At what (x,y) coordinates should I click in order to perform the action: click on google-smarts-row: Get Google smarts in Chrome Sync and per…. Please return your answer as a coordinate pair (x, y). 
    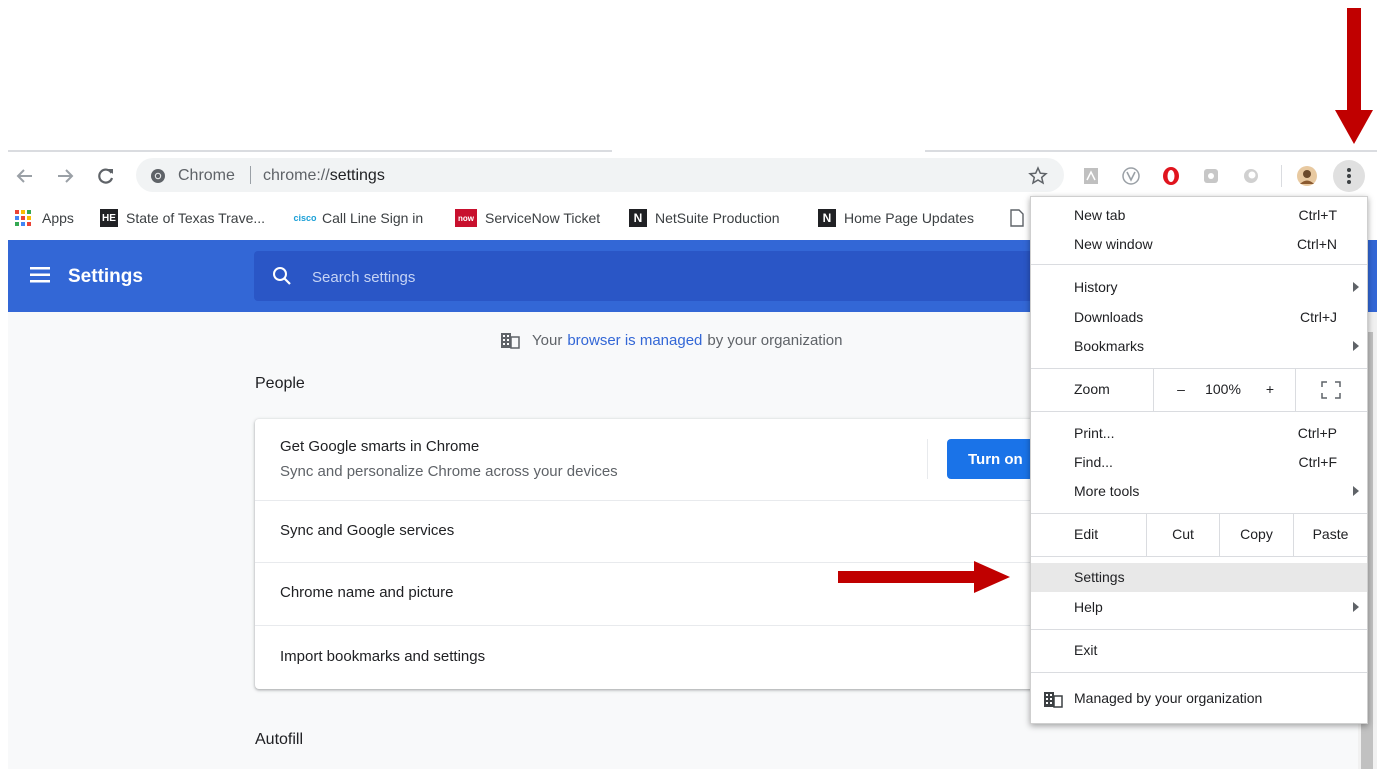
    Looking at the image, I should click on (655, 459).